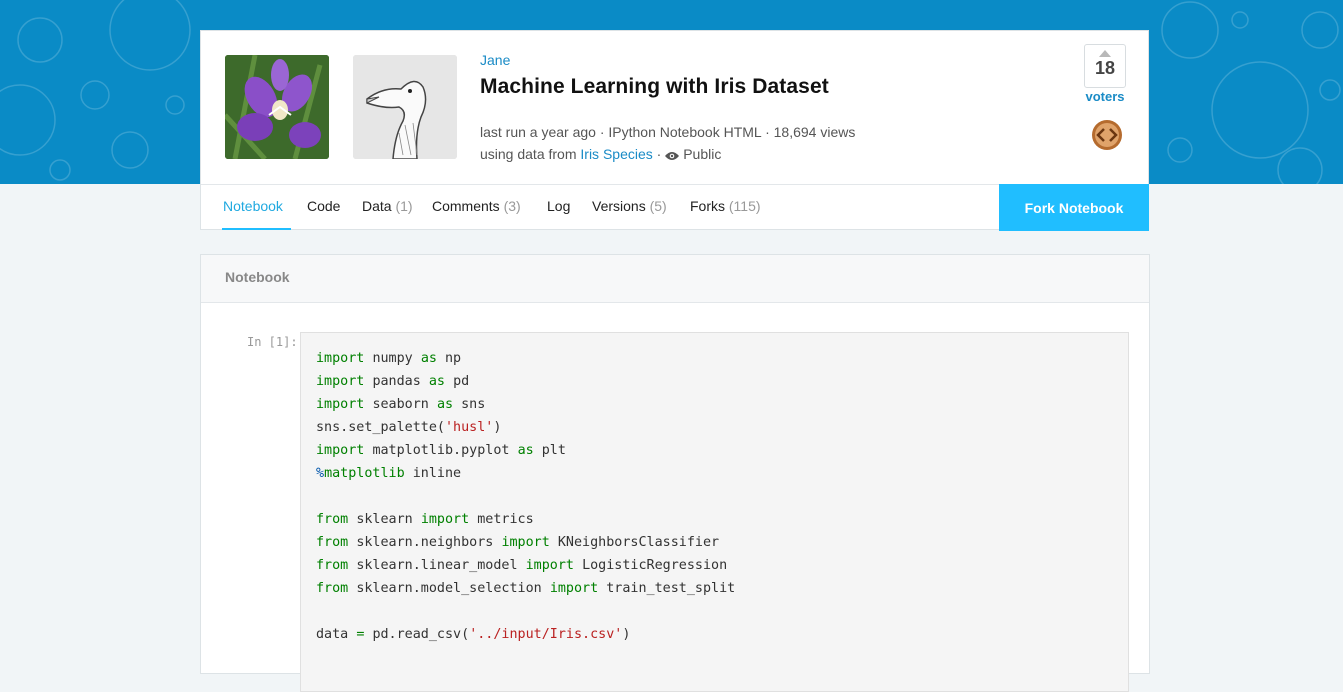 This screenshot has height=692, width=1343. Describe the element at coordinates (1105, 96) in the screenshot. I see `voters-link: voters` at that location.